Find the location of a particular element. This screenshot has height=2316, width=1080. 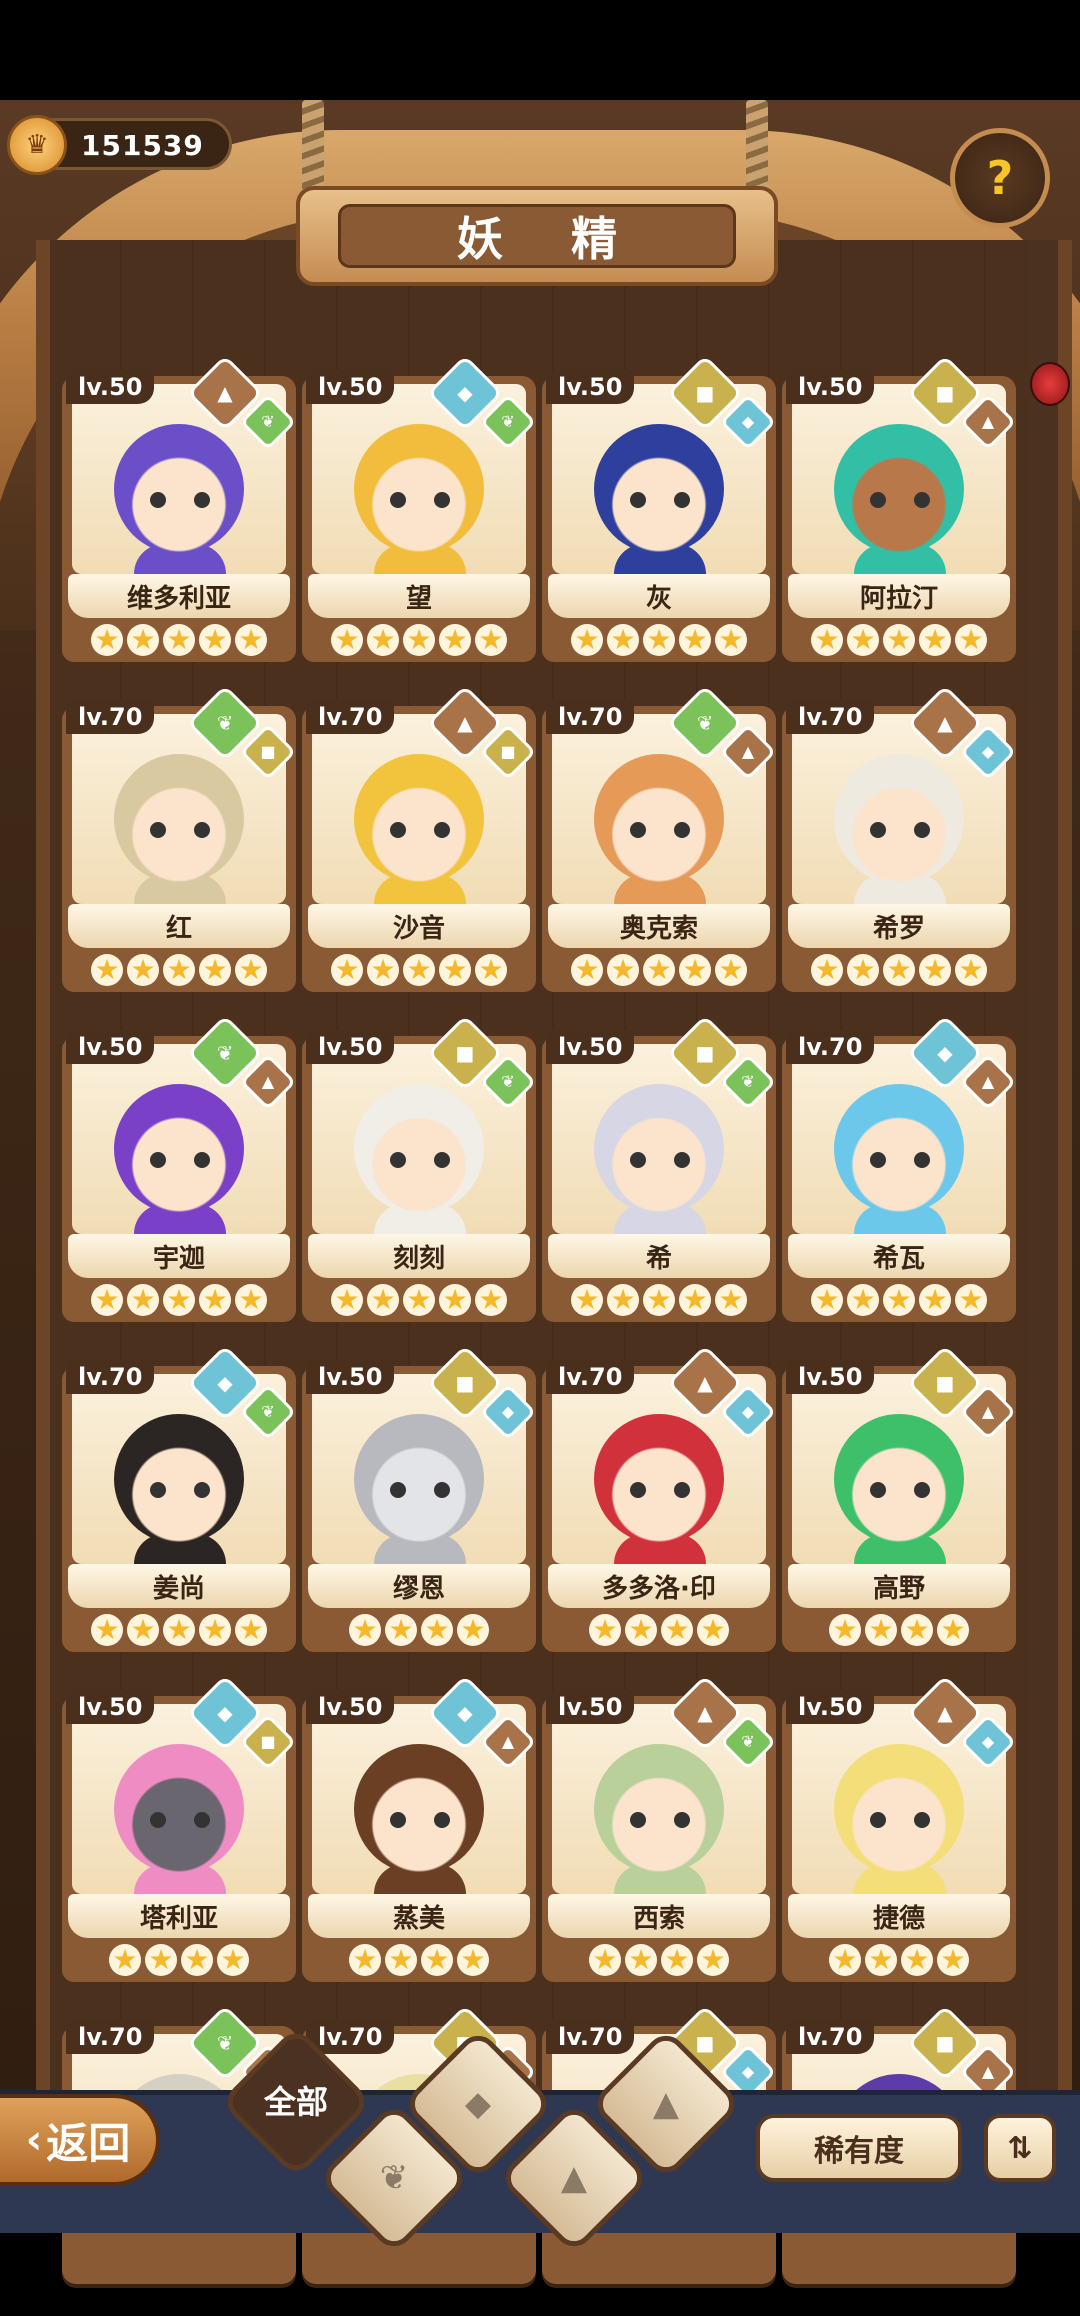

fairy-card: lv.70 ❦ ■ 红 ★ ★ ★ ★ ★ is located at coordinates (179, 840).